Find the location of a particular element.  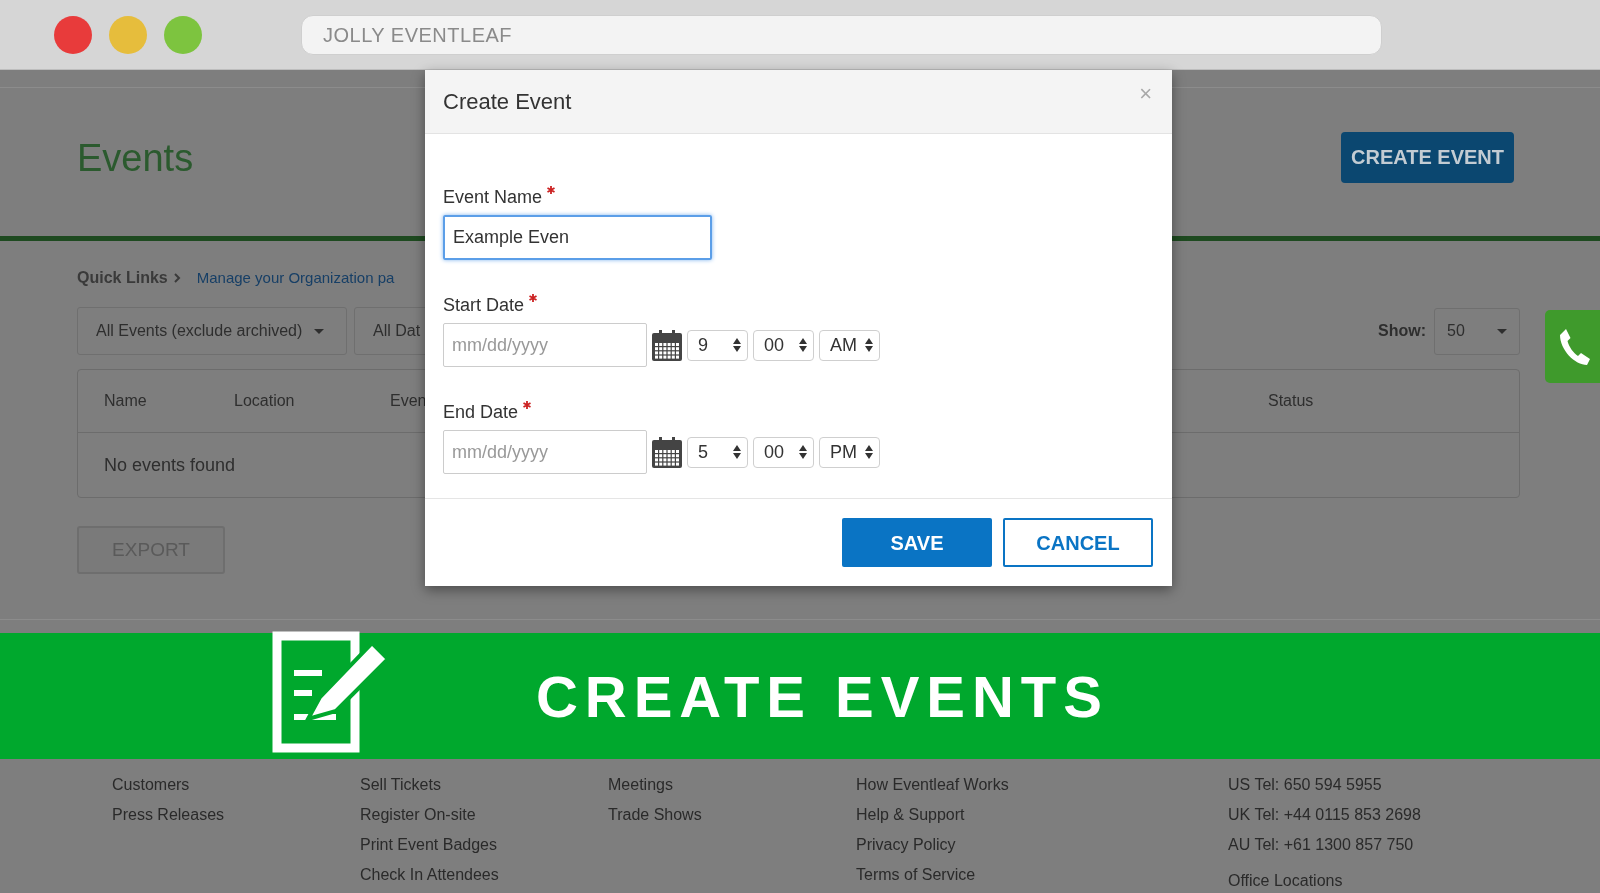

footer-link: Terms of Service is located at coordinates (1042, 877).